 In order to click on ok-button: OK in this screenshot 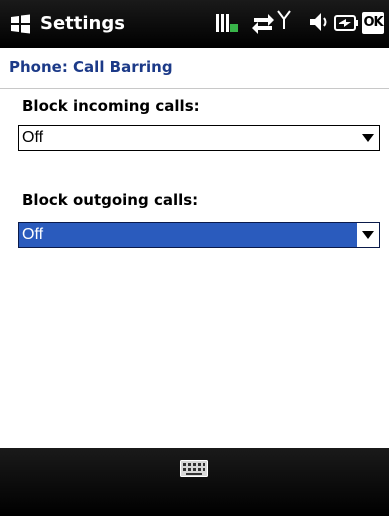, I will do `click(373, 23)`.